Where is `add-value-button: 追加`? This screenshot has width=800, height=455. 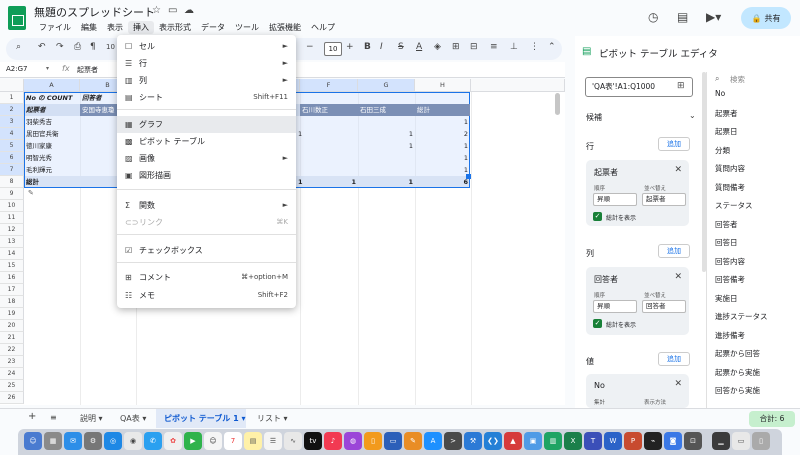 add-value-button: 追加 is located at coordinates (674, 359).